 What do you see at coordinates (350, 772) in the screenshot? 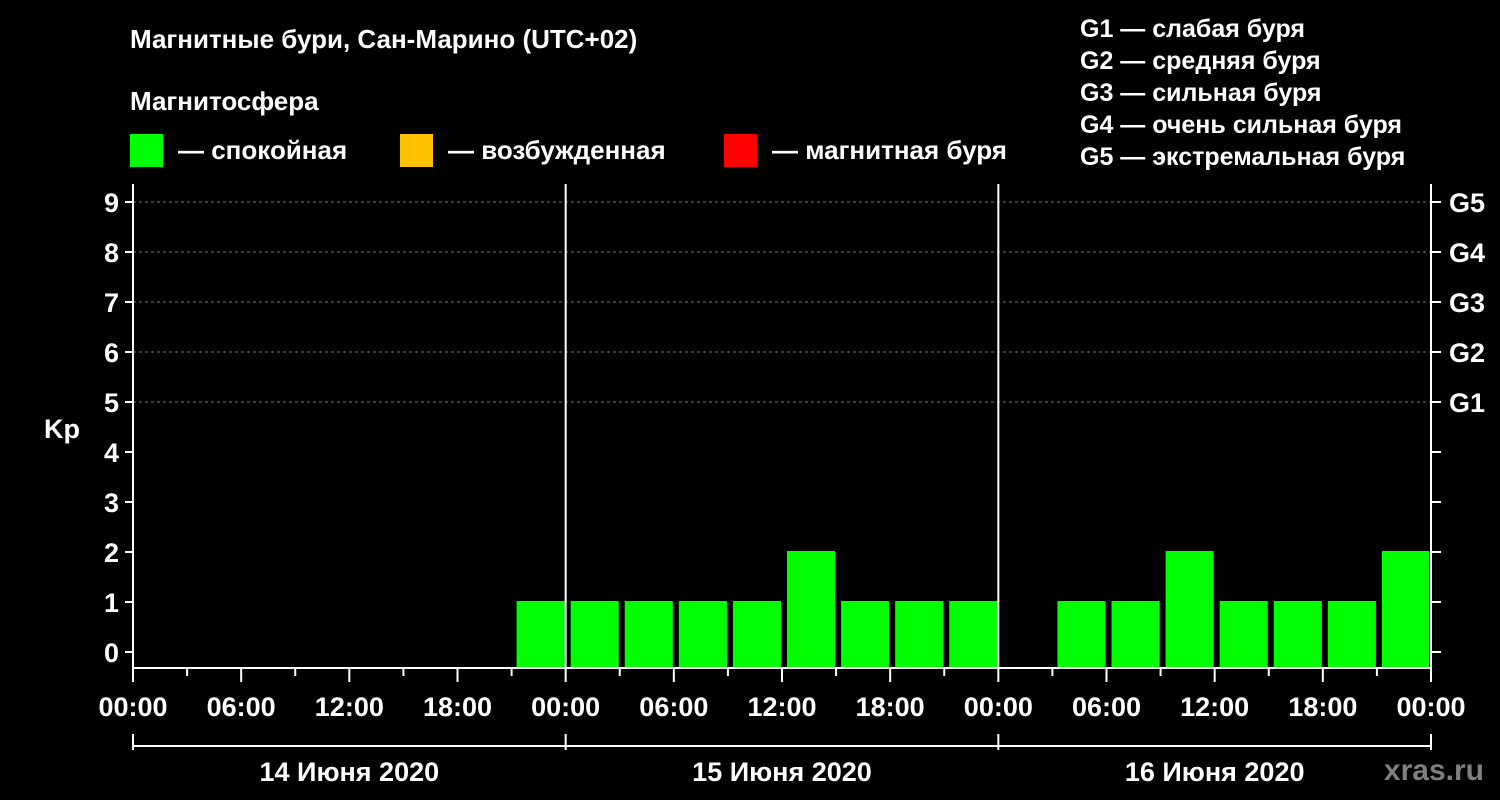
I see `day-label: 14 Июня 2020` at bounding box center [350, 772].